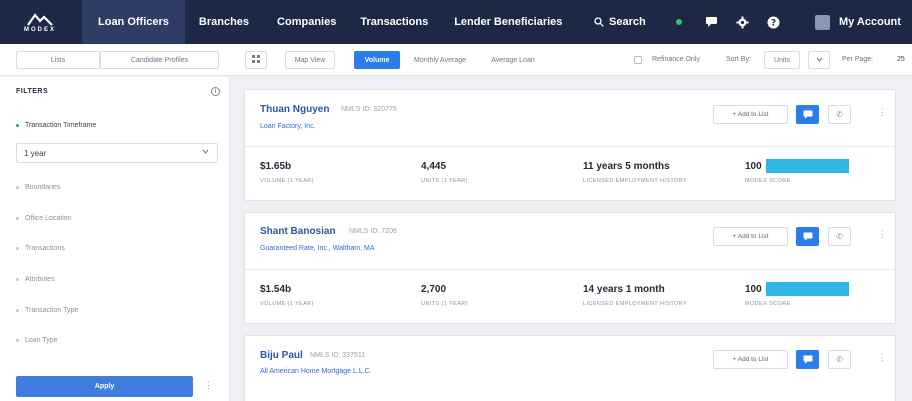 The height and width of the screenshot is (401, 912). I want to click on status-dot-icon, so click(679, 22).